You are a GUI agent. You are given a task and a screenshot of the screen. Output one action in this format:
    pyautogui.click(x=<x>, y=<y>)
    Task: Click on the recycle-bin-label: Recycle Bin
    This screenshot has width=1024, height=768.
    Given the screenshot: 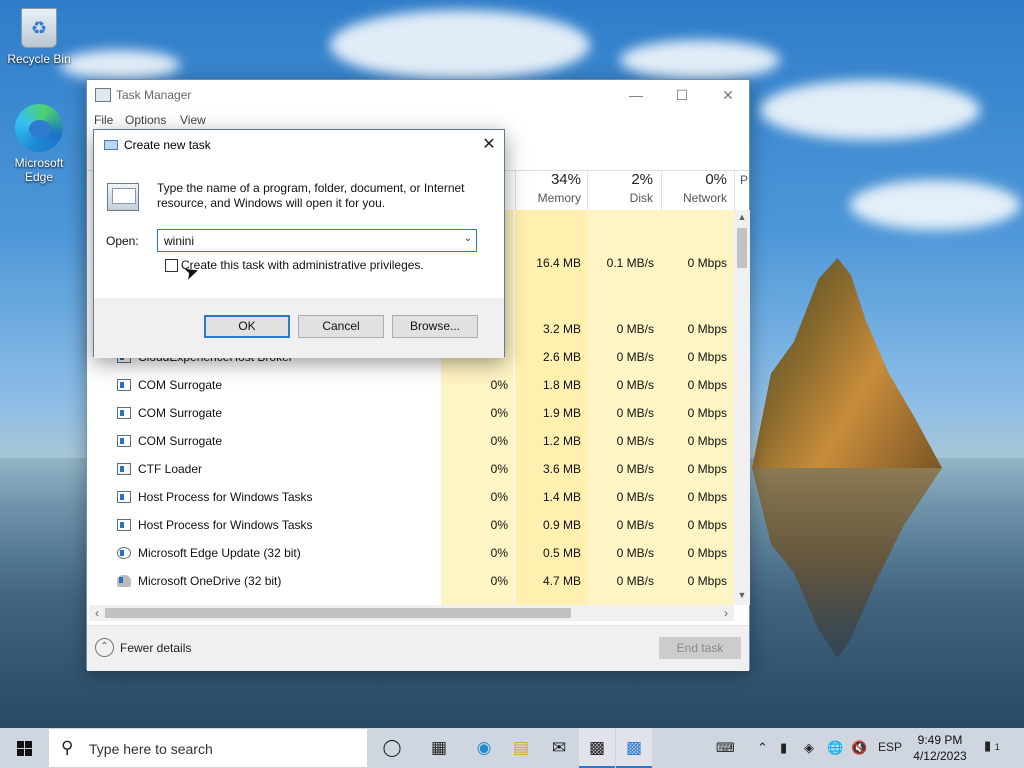 What is the action you would take?
    pyautogui.click(x=39, y=59)
    